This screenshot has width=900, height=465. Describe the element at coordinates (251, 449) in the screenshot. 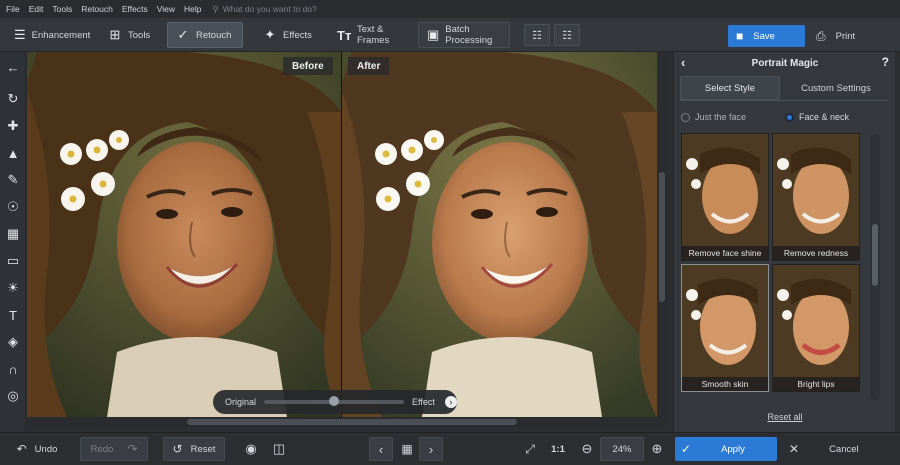

I see `eye-icon: ◉` at that location.